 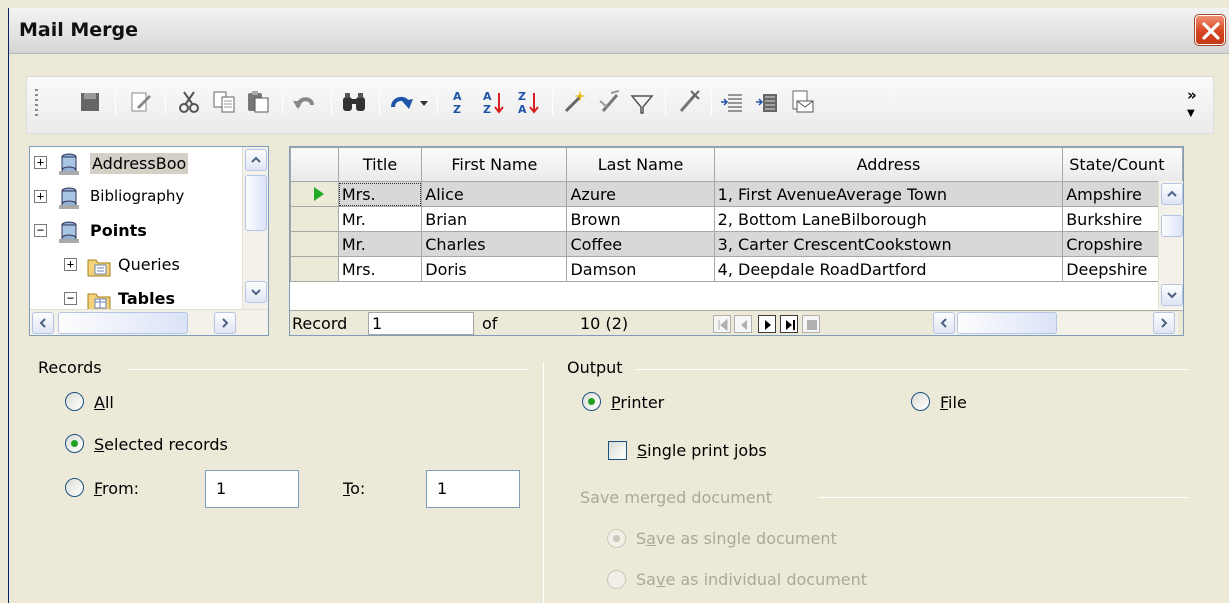 I want to click on cell-address: 4, Deepdale RoadDartford, so click(x=888, y=269).